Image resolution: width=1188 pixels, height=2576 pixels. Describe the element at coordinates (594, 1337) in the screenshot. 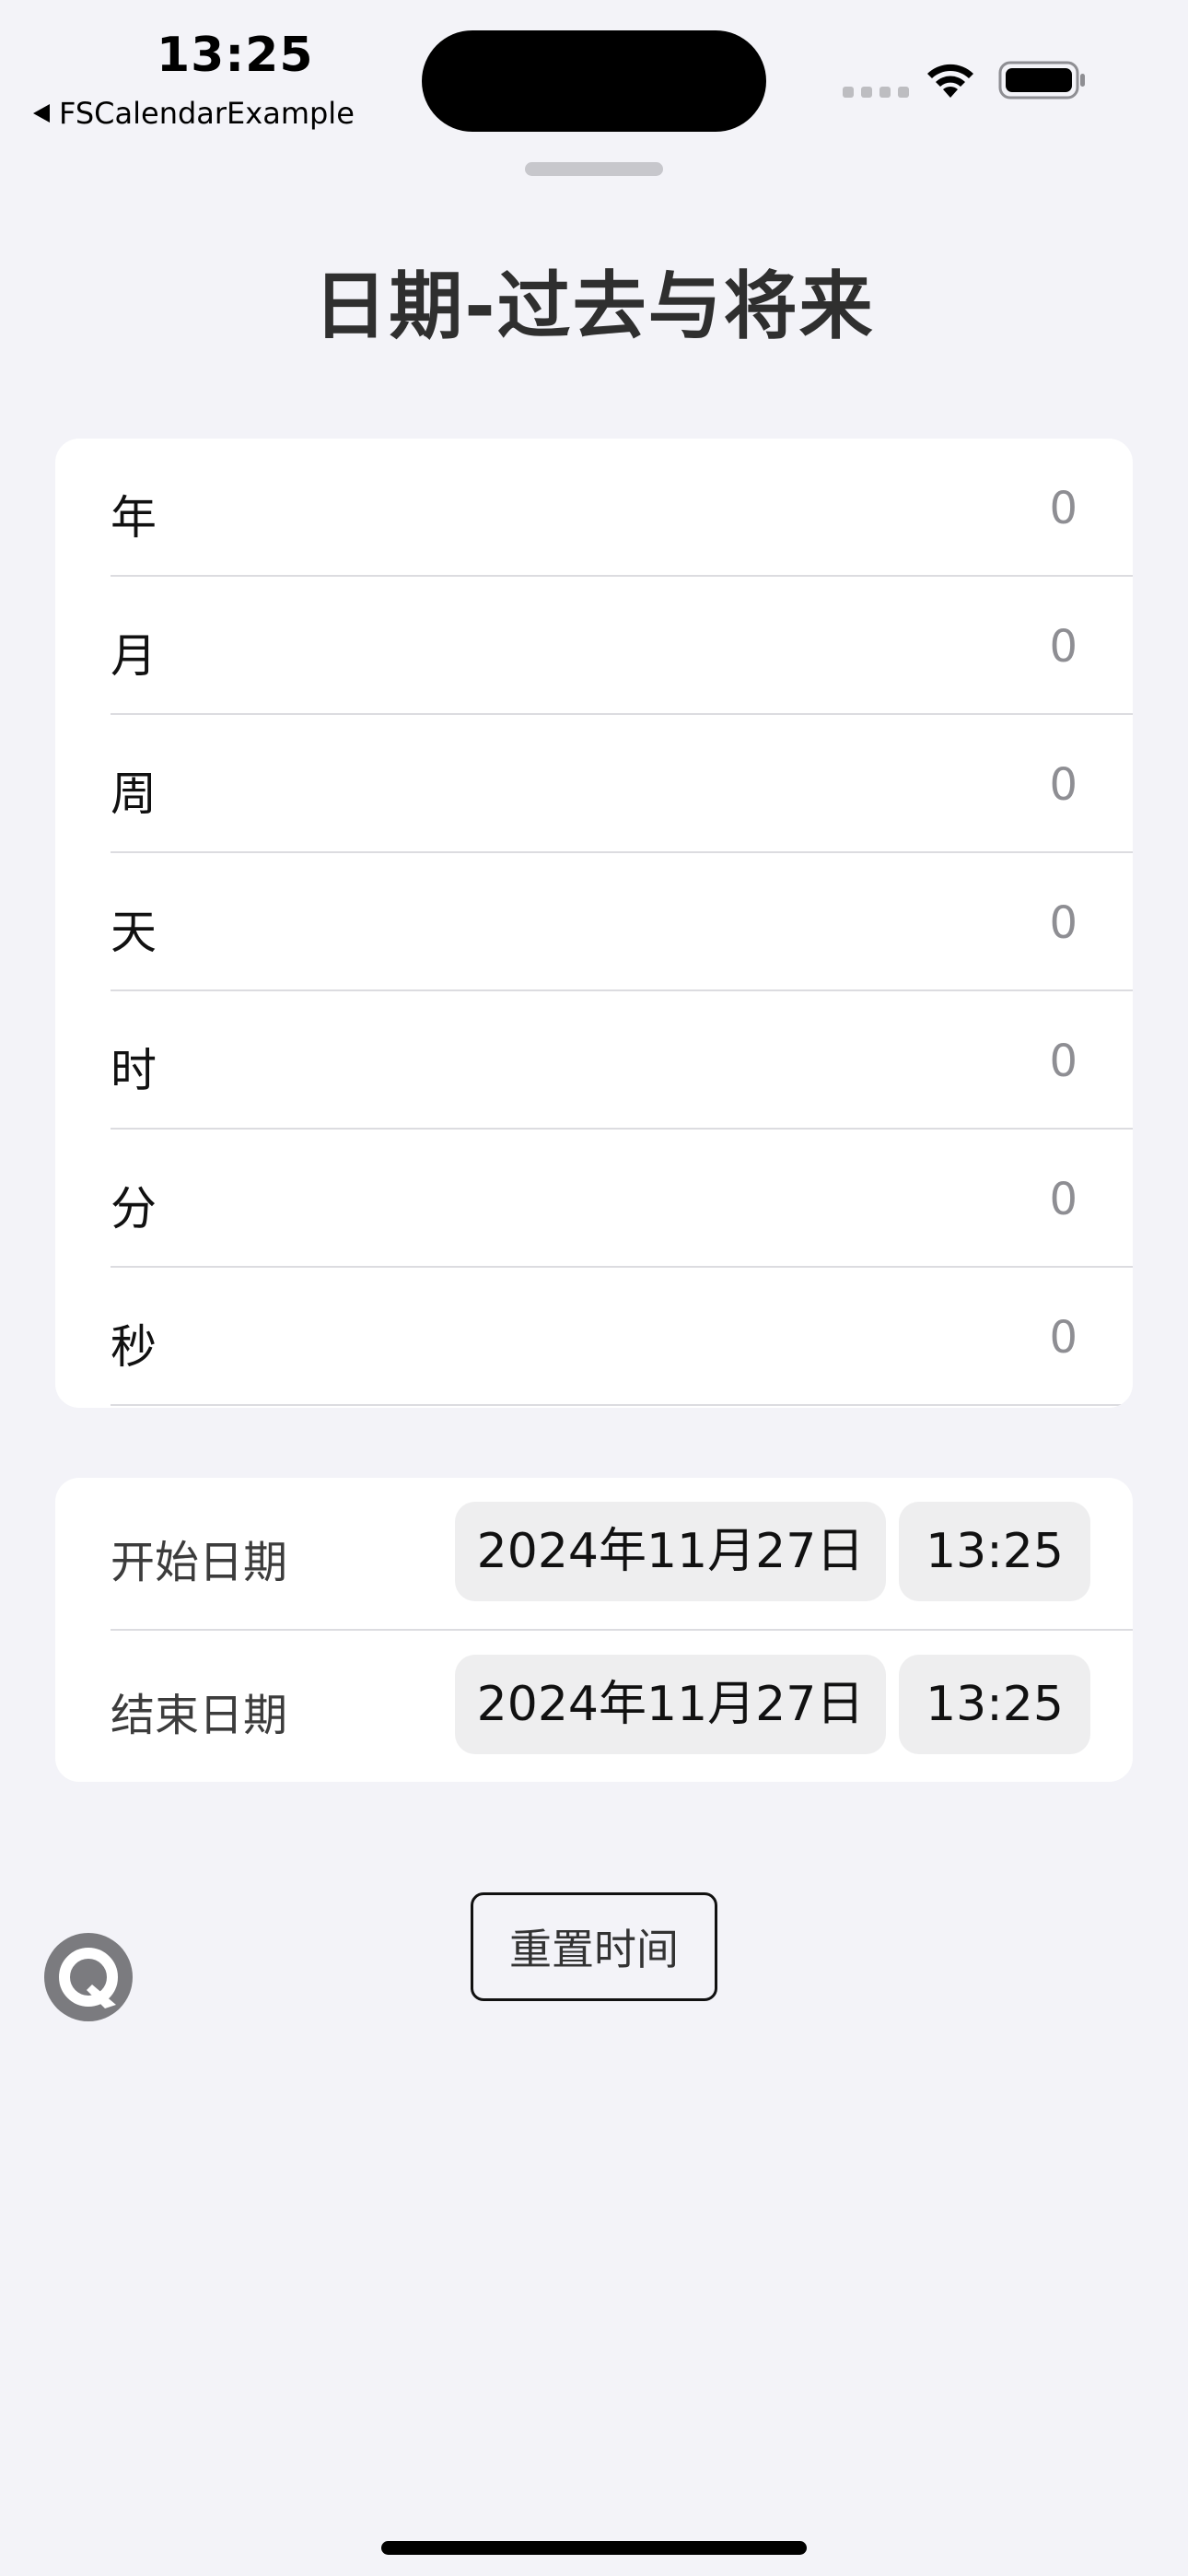

I see `unit-row-second: 秒 0` at that location.